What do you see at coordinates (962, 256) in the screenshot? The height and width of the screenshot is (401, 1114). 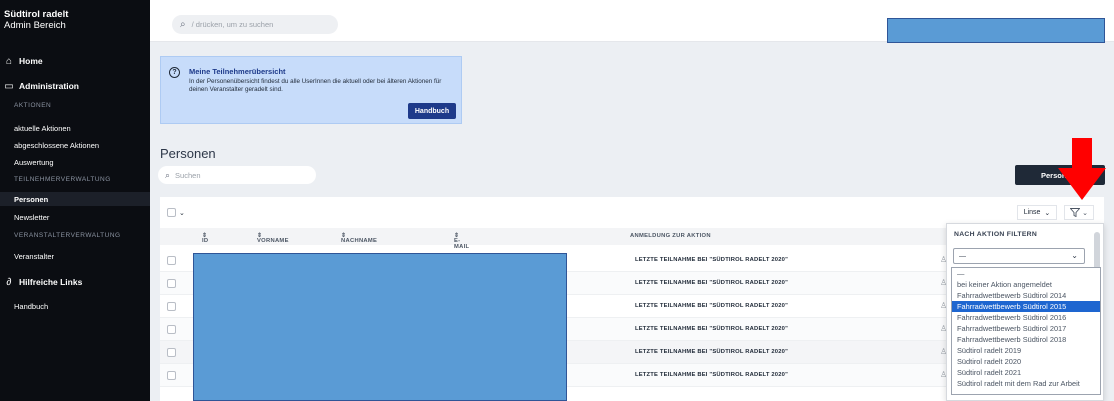 I see `action-filter-value: —` at bounding box center [962, 256].